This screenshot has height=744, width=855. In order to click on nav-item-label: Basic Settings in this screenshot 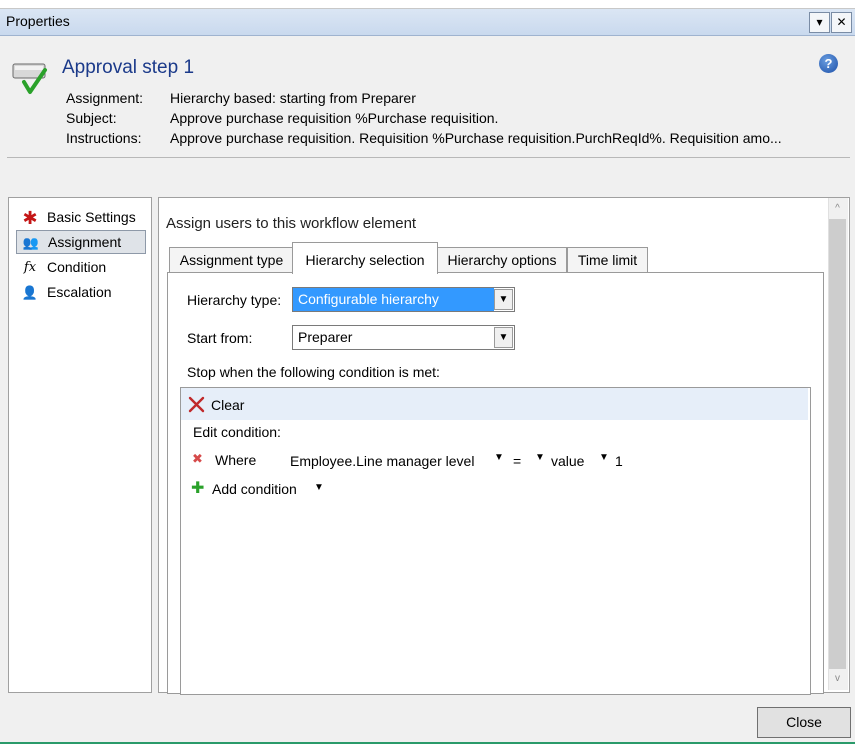, I will do `click(91, 217)`.